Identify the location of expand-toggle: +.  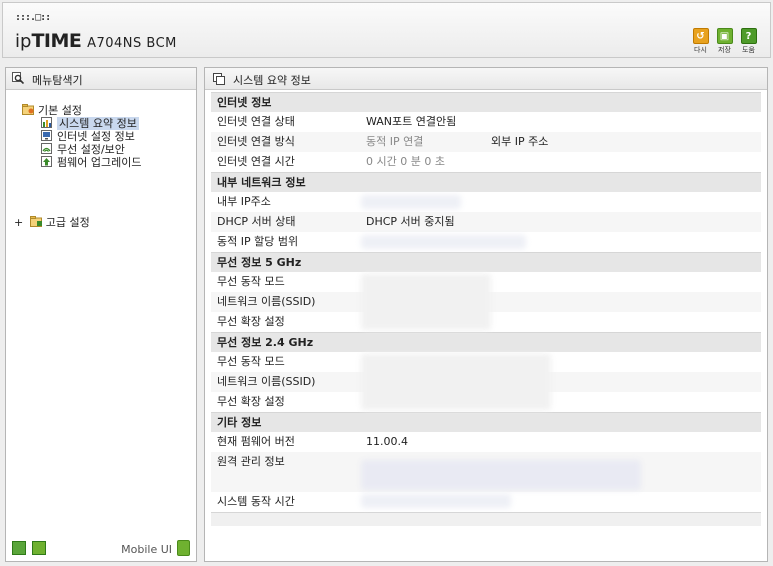
(18, 222).